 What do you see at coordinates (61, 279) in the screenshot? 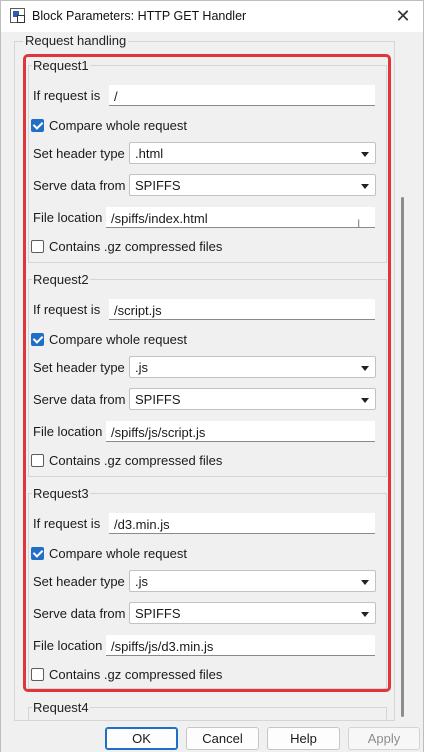
I see `request2-title: Request2` at bounding box center [61, 279].